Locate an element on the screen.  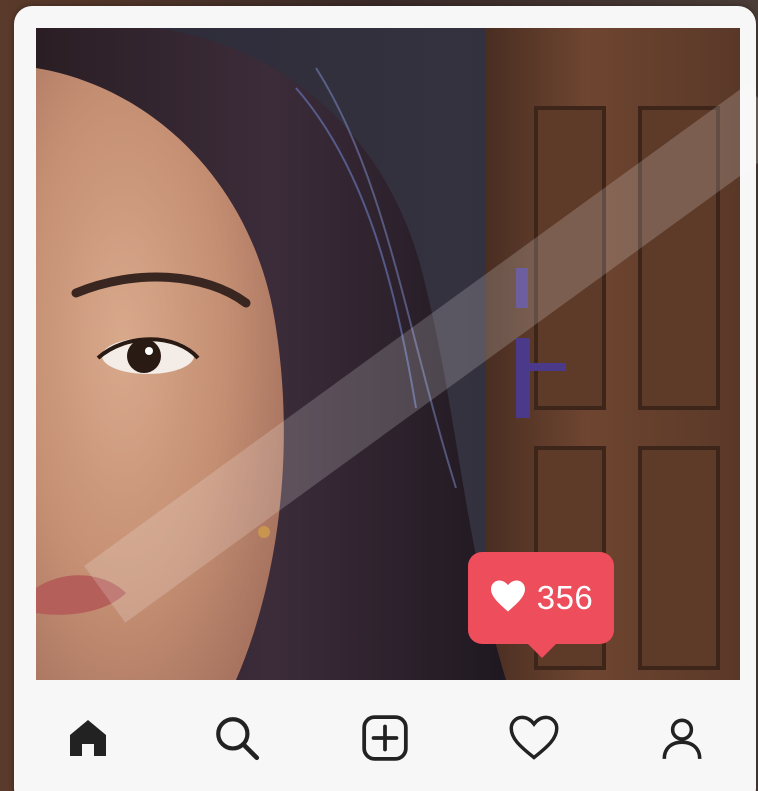
profile-icon is located at coordinates (682, 740).